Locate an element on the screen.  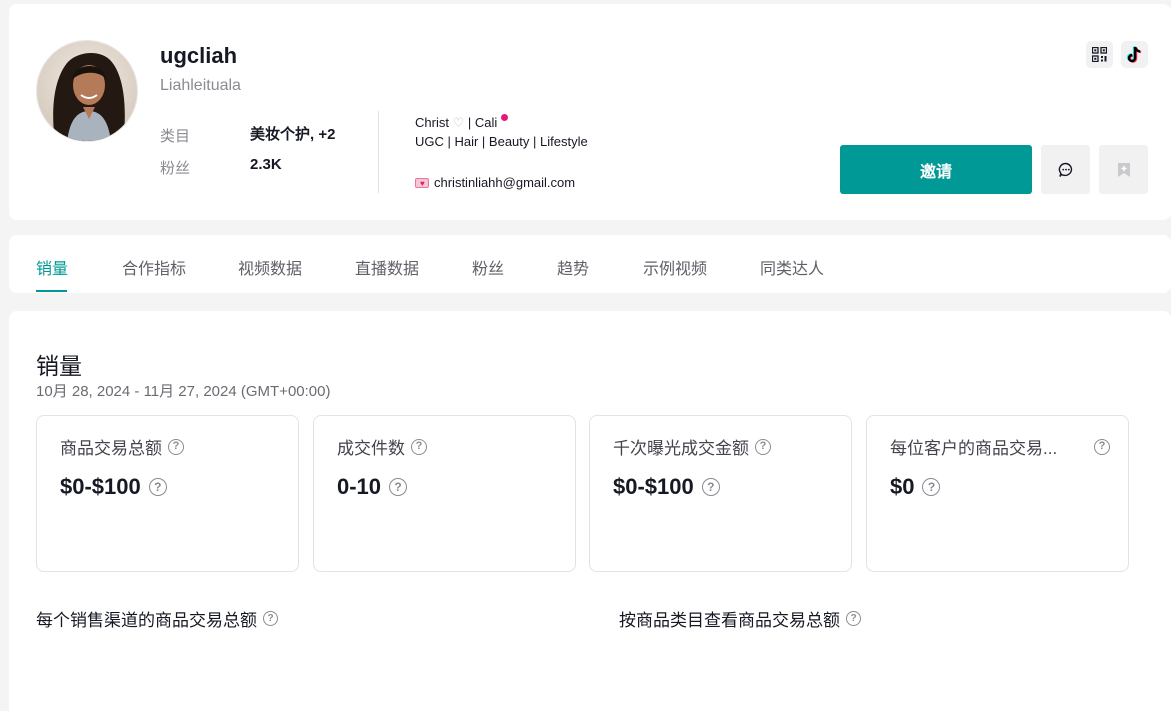
bookmark-plus-icon is located at coordinates (1123, 169).